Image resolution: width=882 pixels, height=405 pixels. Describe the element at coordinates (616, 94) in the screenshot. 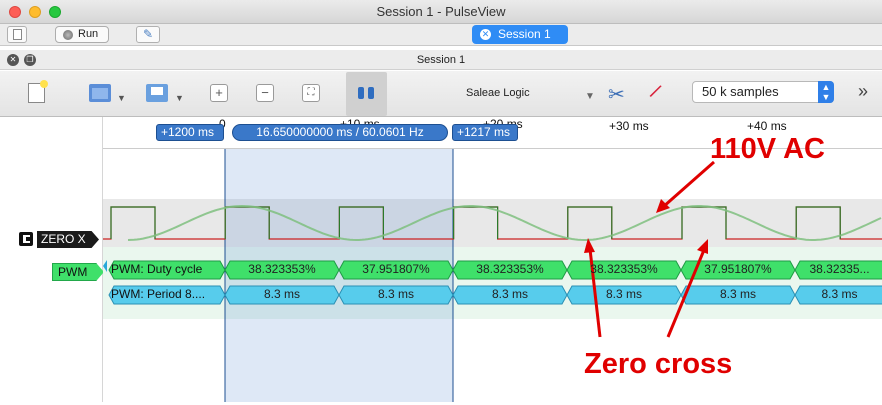

I see `configure-device-icon: ✂` at that location.